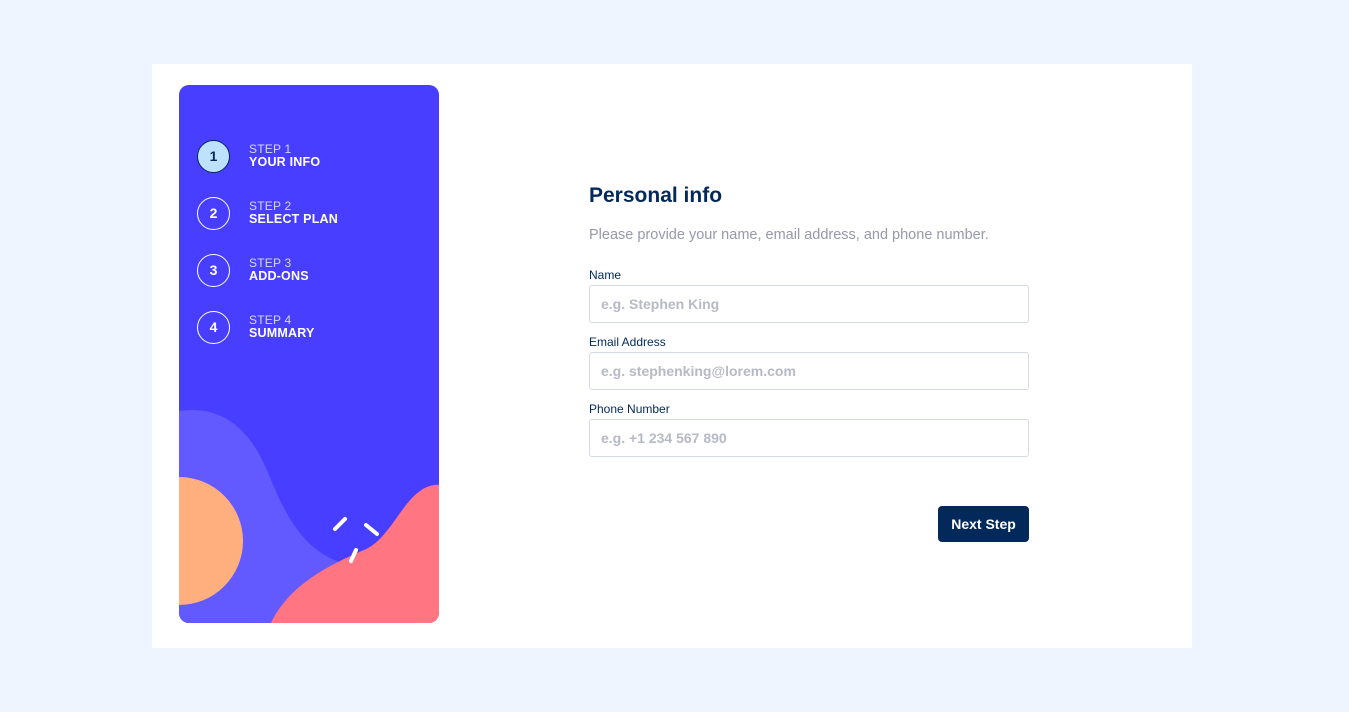 The height and width of the screenshot is (712, 1349). I want to click on email-field-group: Email Address, so click(809, 362).